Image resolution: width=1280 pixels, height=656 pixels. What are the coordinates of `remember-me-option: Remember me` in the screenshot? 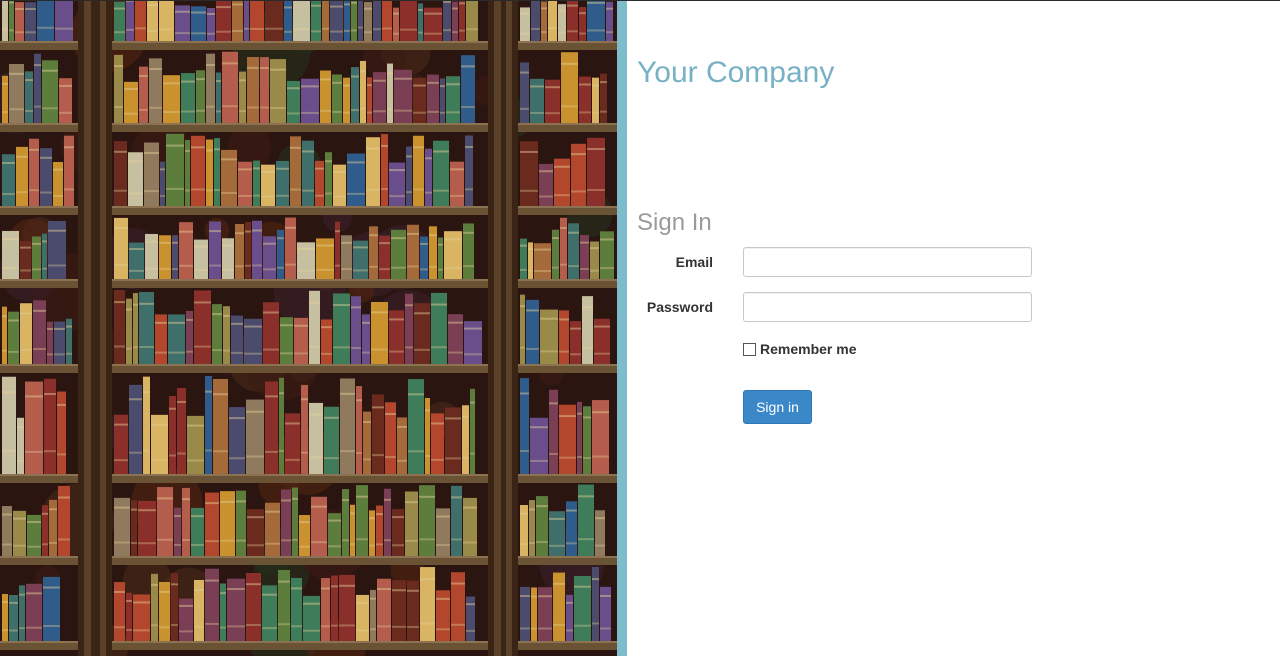 It's located at (800, 349).